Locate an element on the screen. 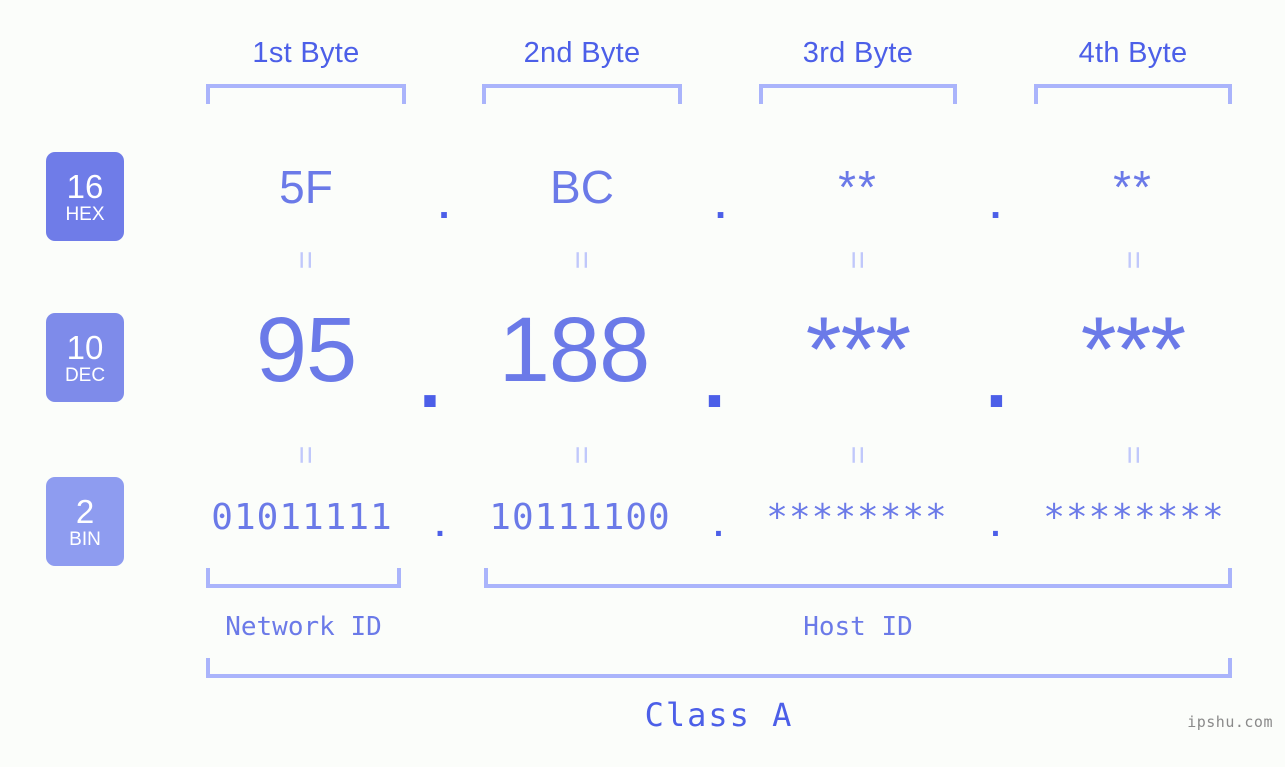 The width and height of the screenshot is (1285, 767). dec-octet-1: 95 is located at coordinates (306, 350).